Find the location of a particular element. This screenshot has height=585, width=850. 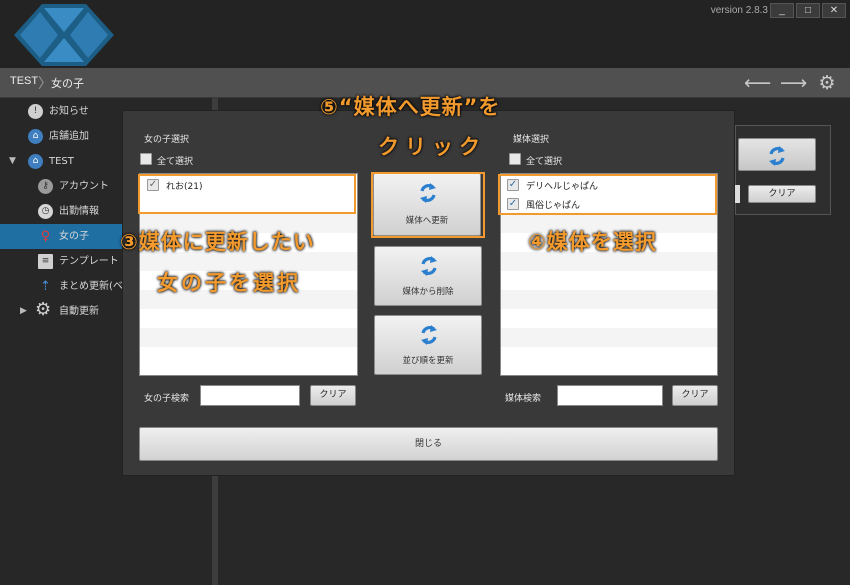

media-search-label: 媒体検索 is located at coordinates (523, 399).